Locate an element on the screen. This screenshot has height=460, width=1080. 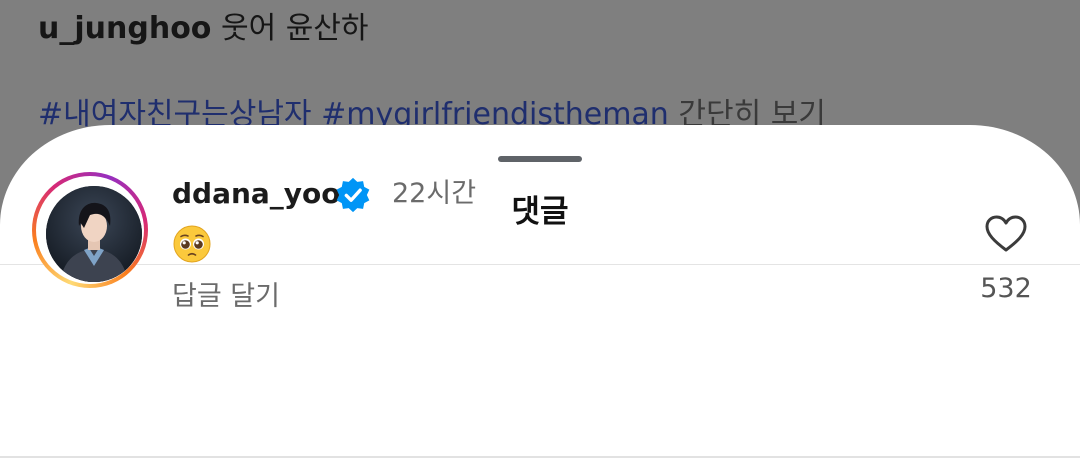
verified-badge-icon is located at coordinates (353, 195).